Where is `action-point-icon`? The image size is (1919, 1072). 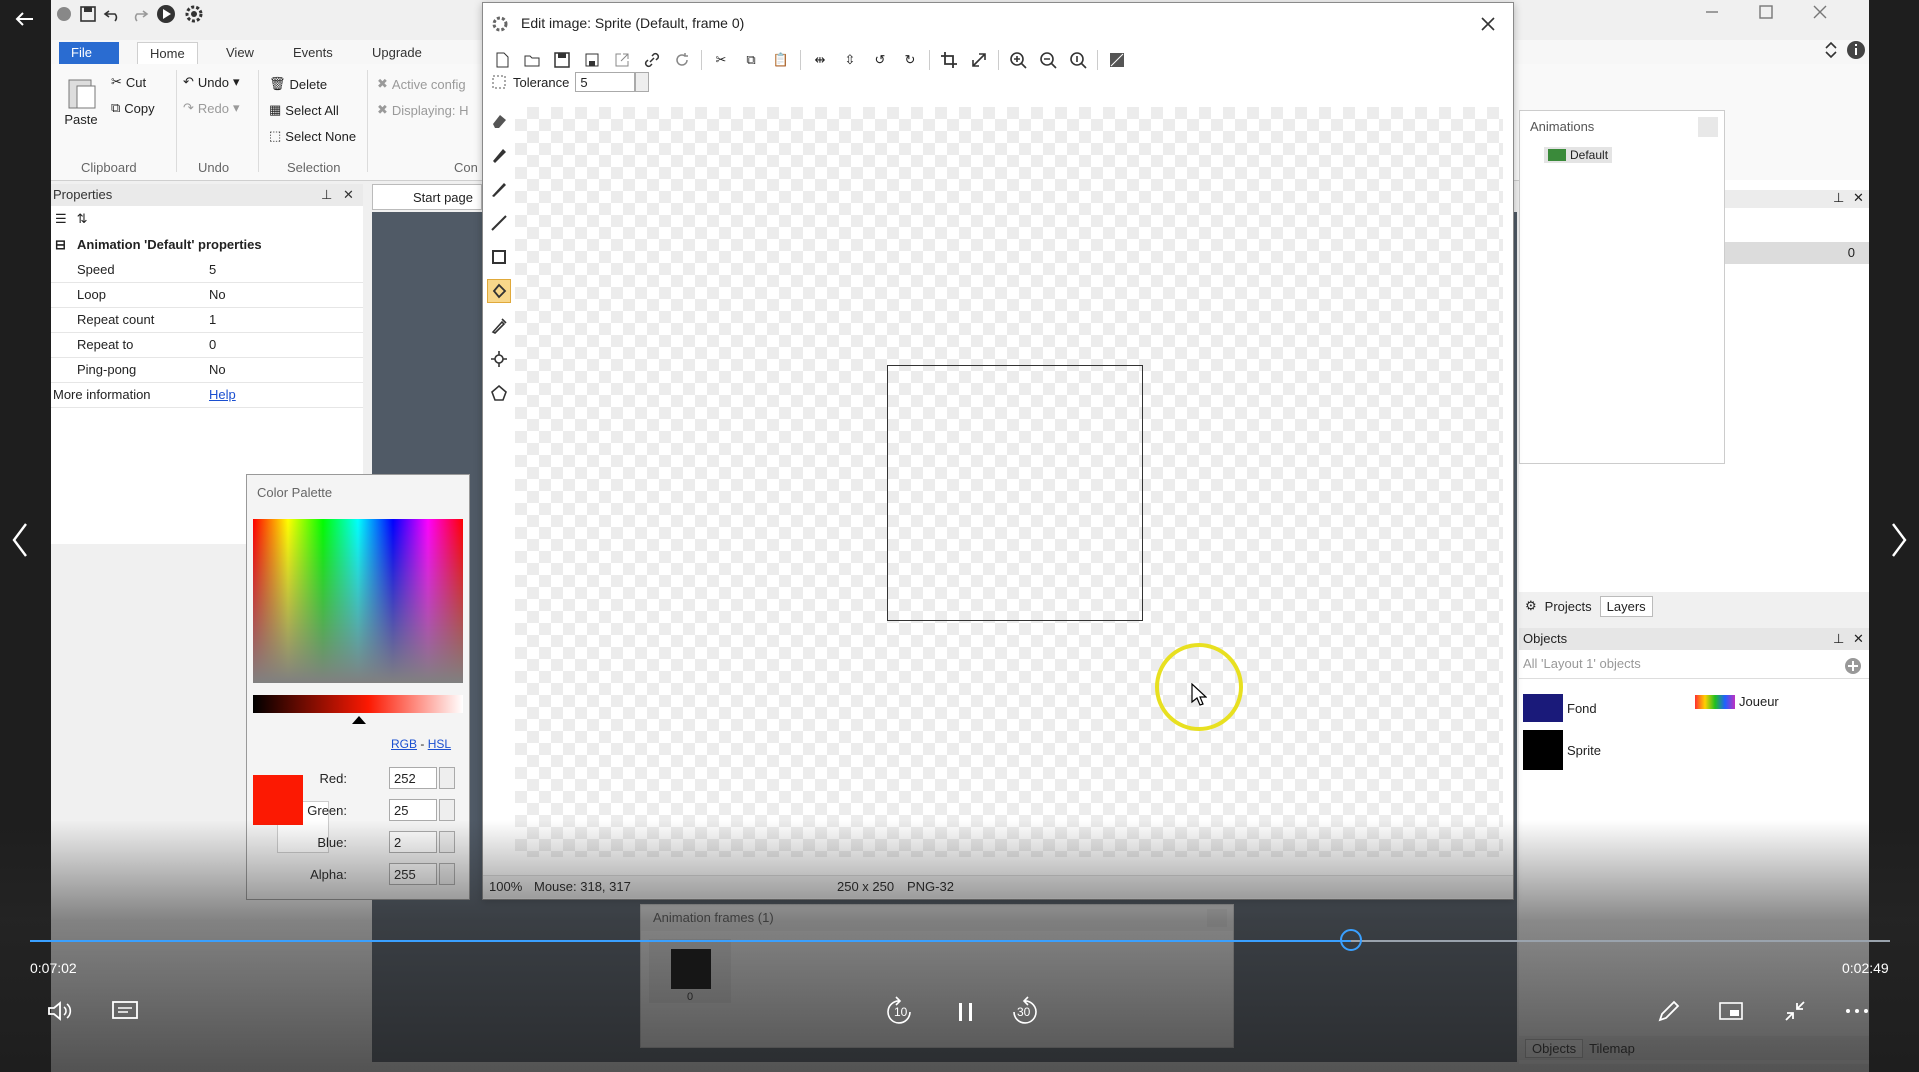 action-point-icon is located at coordinates (499, 393).